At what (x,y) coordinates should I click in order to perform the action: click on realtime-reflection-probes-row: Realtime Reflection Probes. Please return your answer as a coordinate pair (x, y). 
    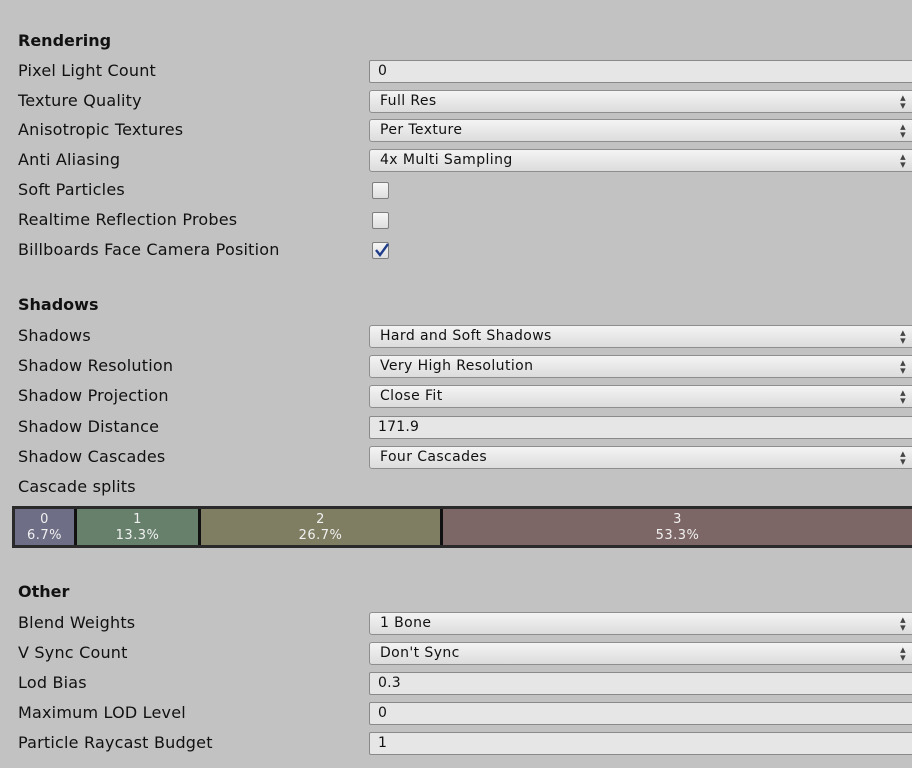
    Looking at the image, I should click on (456, 221).